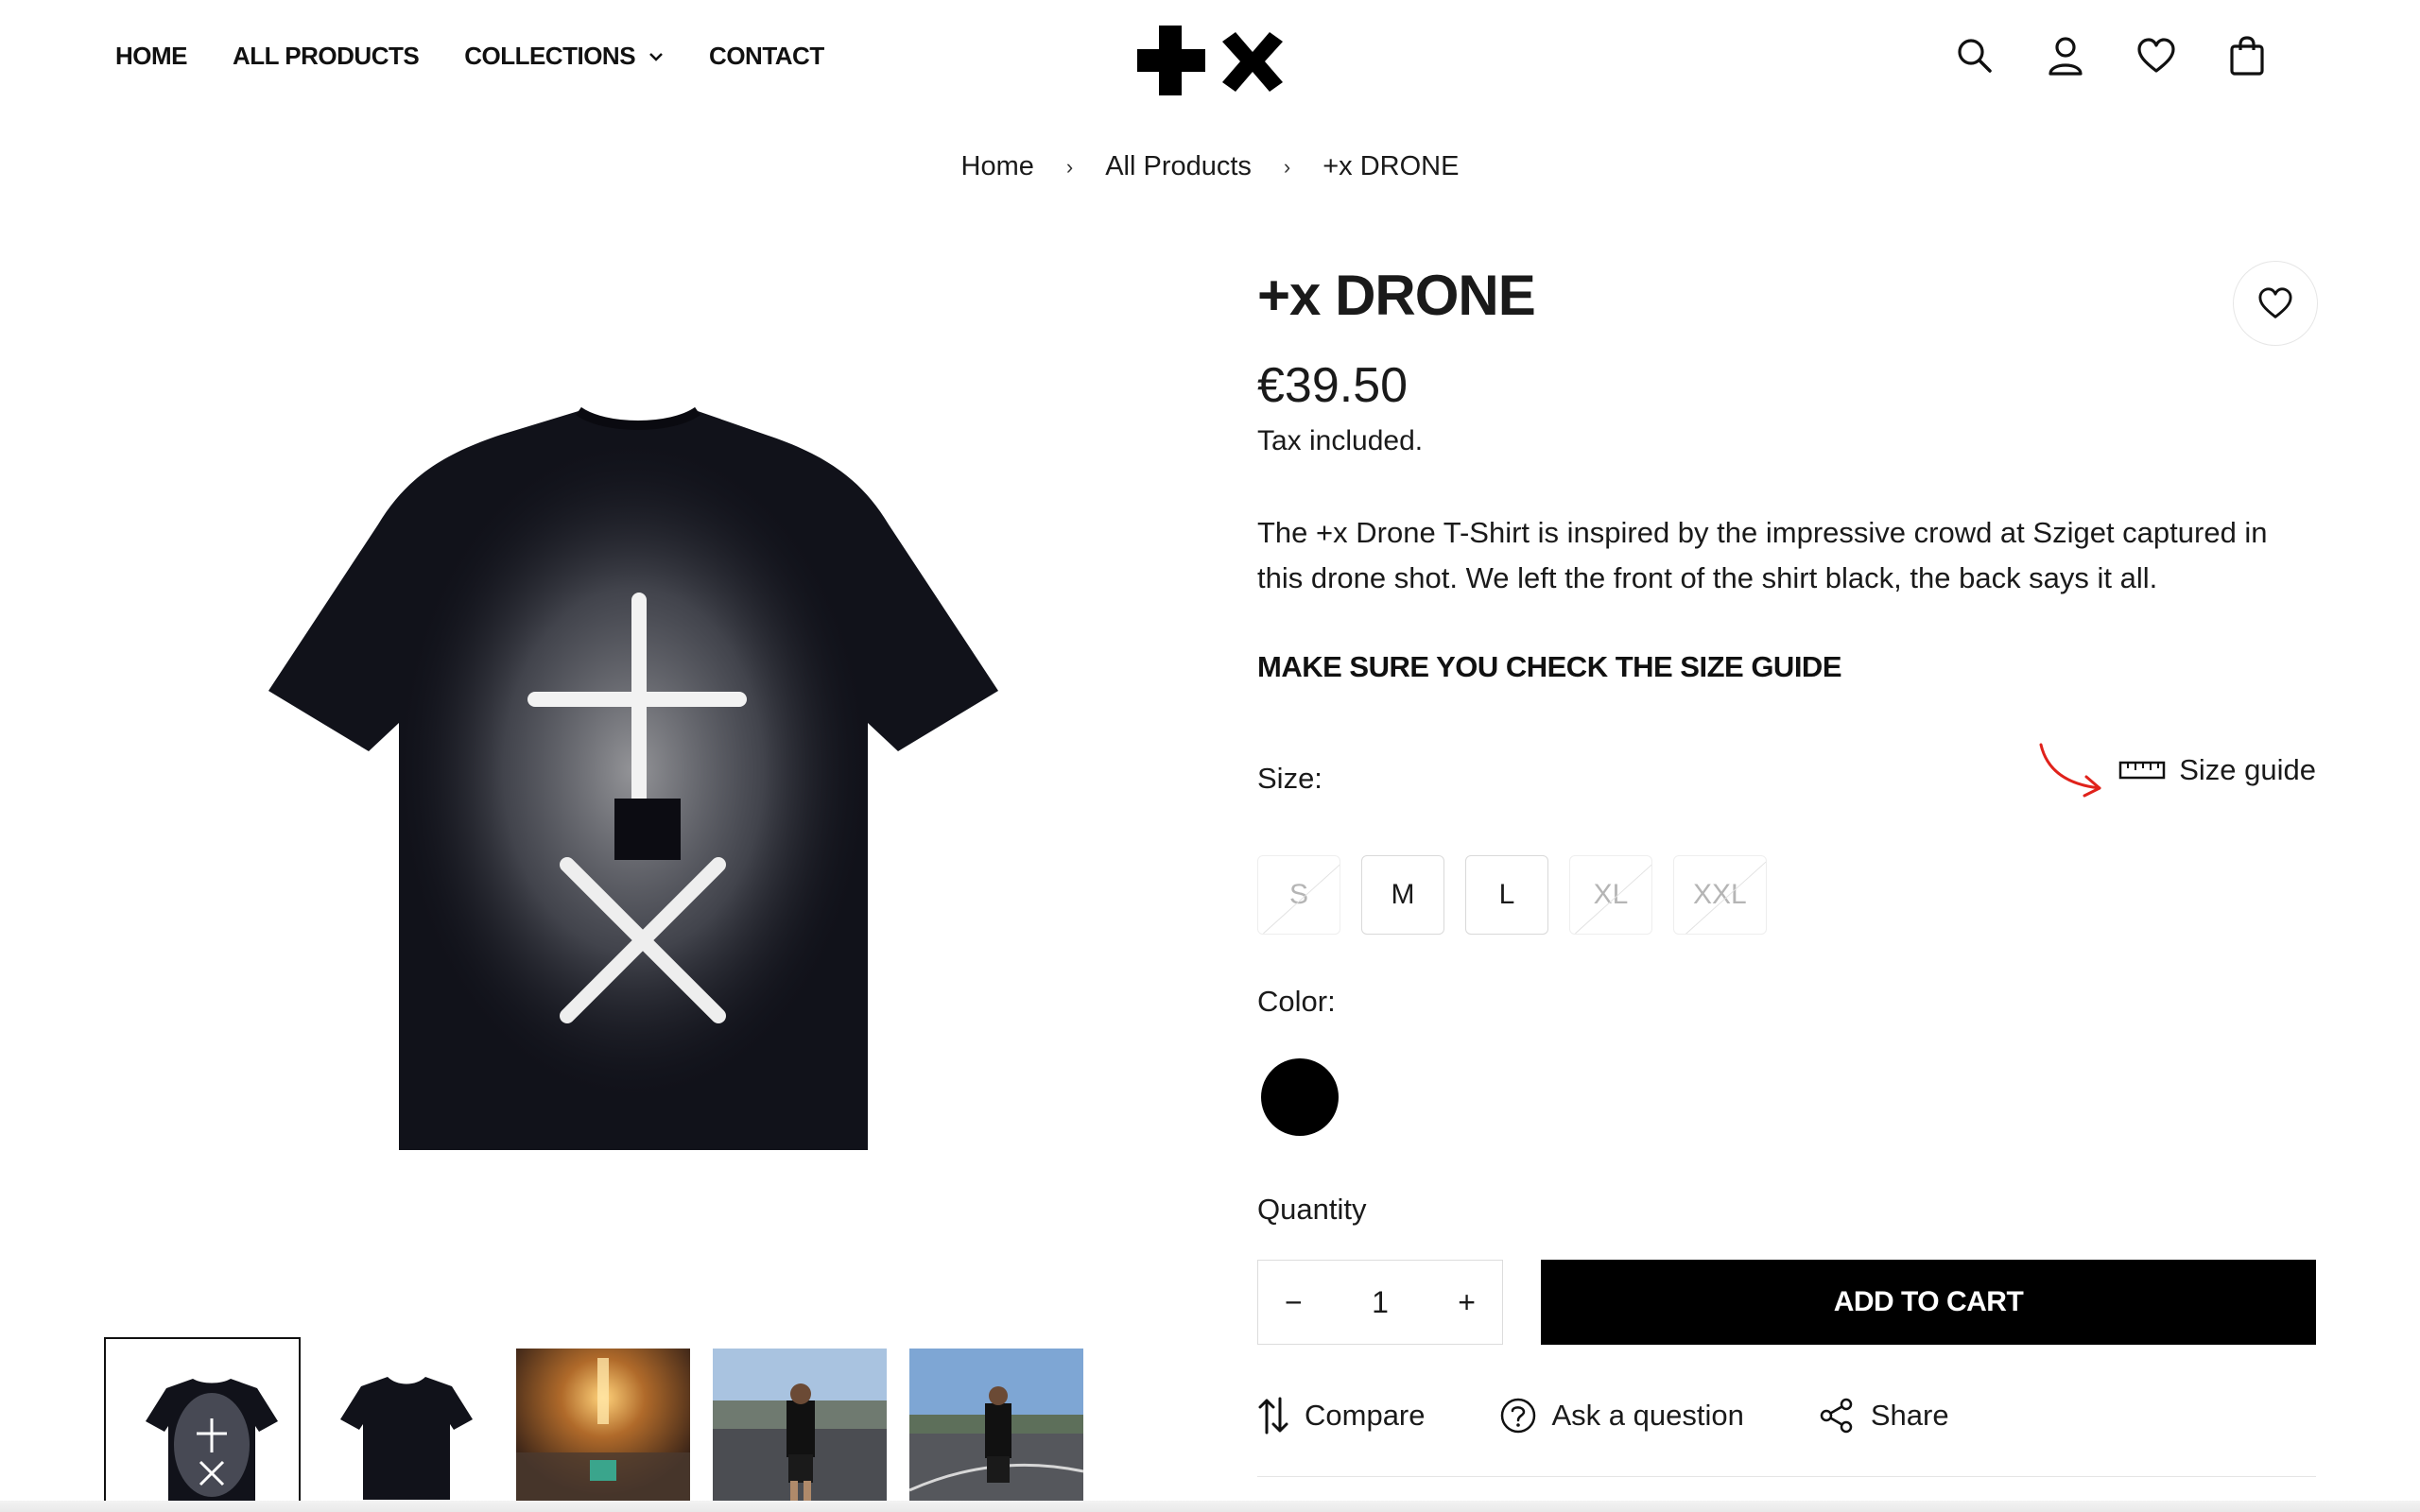 This screenshot has width=2420, height=1512. I want to click on nav-home-label: HOME, so click(151, 56).